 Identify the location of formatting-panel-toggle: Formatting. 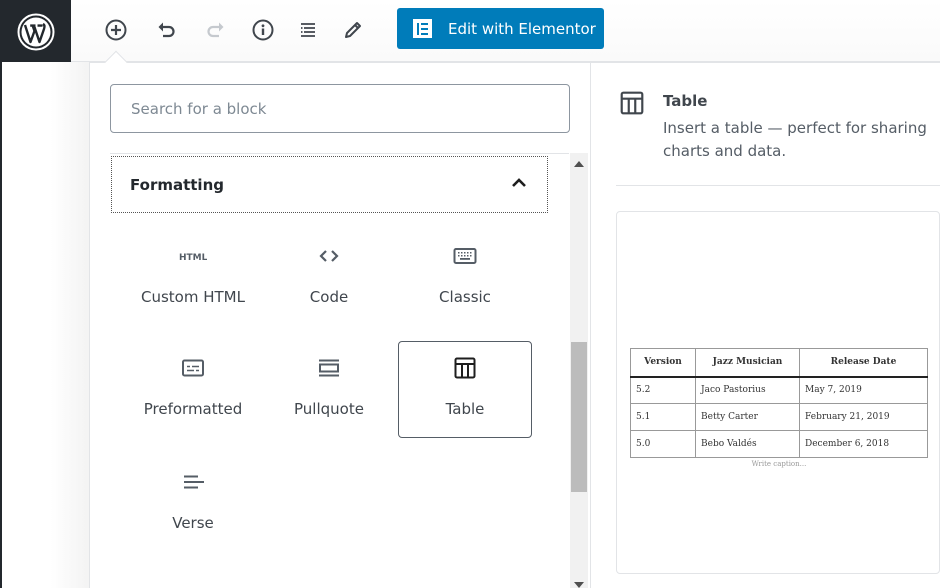
(329, 184).